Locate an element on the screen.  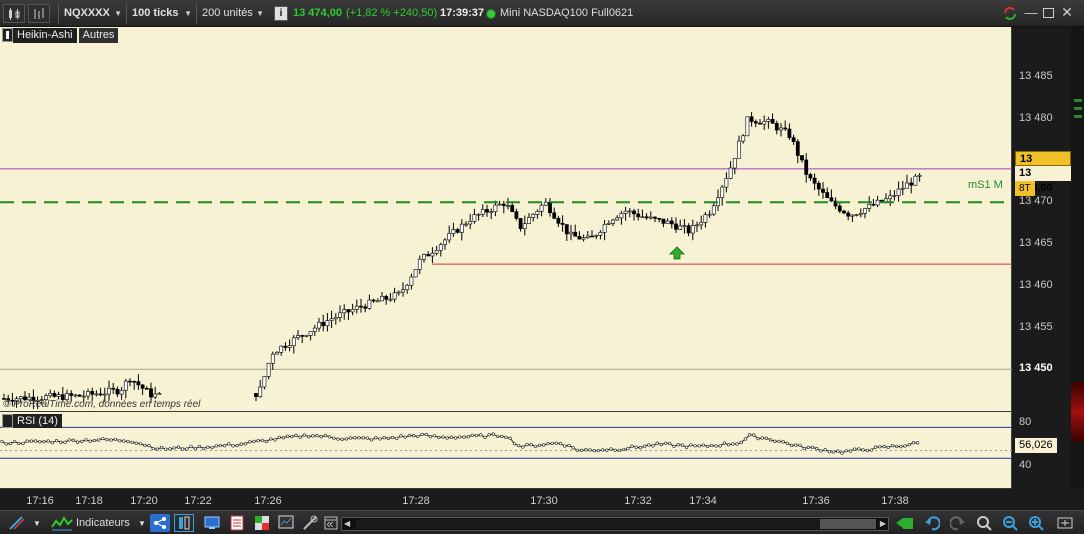
scrollbar-strip is located at coordinates (1077, 257).